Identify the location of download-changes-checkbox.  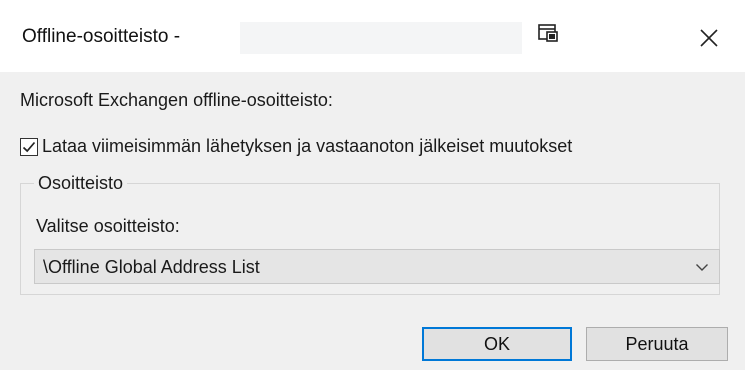
(29, 146).